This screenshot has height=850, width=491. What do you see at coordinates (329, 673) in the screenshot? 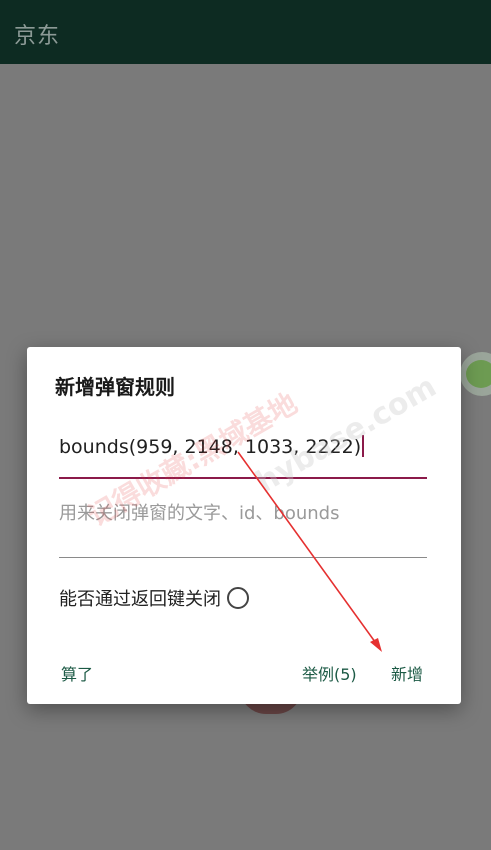
I see `examples-button: 举例(5)` at bounding box center [329, 673].